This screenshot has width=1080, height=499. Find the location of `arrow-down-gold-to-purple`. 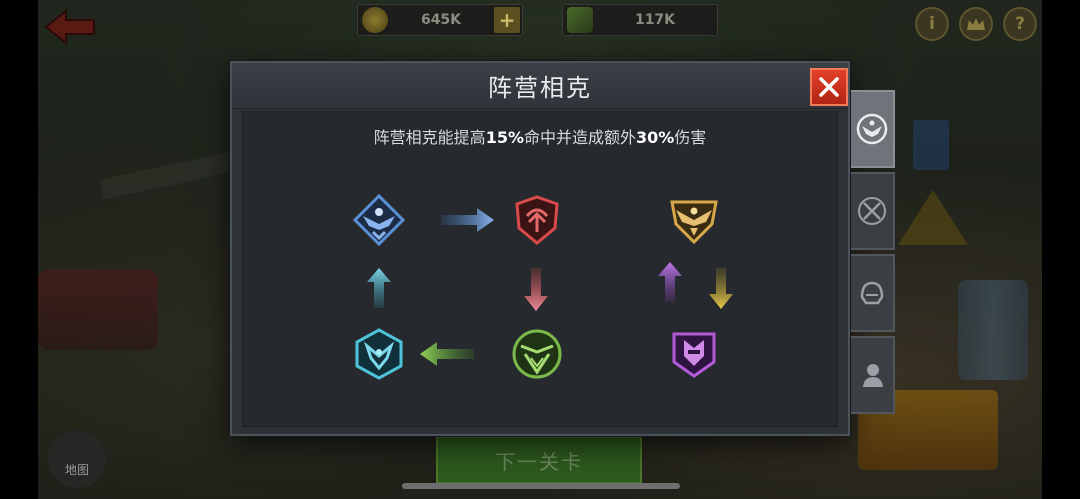

arrow-down-gold-to-purple is located at coordinates (721, 288).